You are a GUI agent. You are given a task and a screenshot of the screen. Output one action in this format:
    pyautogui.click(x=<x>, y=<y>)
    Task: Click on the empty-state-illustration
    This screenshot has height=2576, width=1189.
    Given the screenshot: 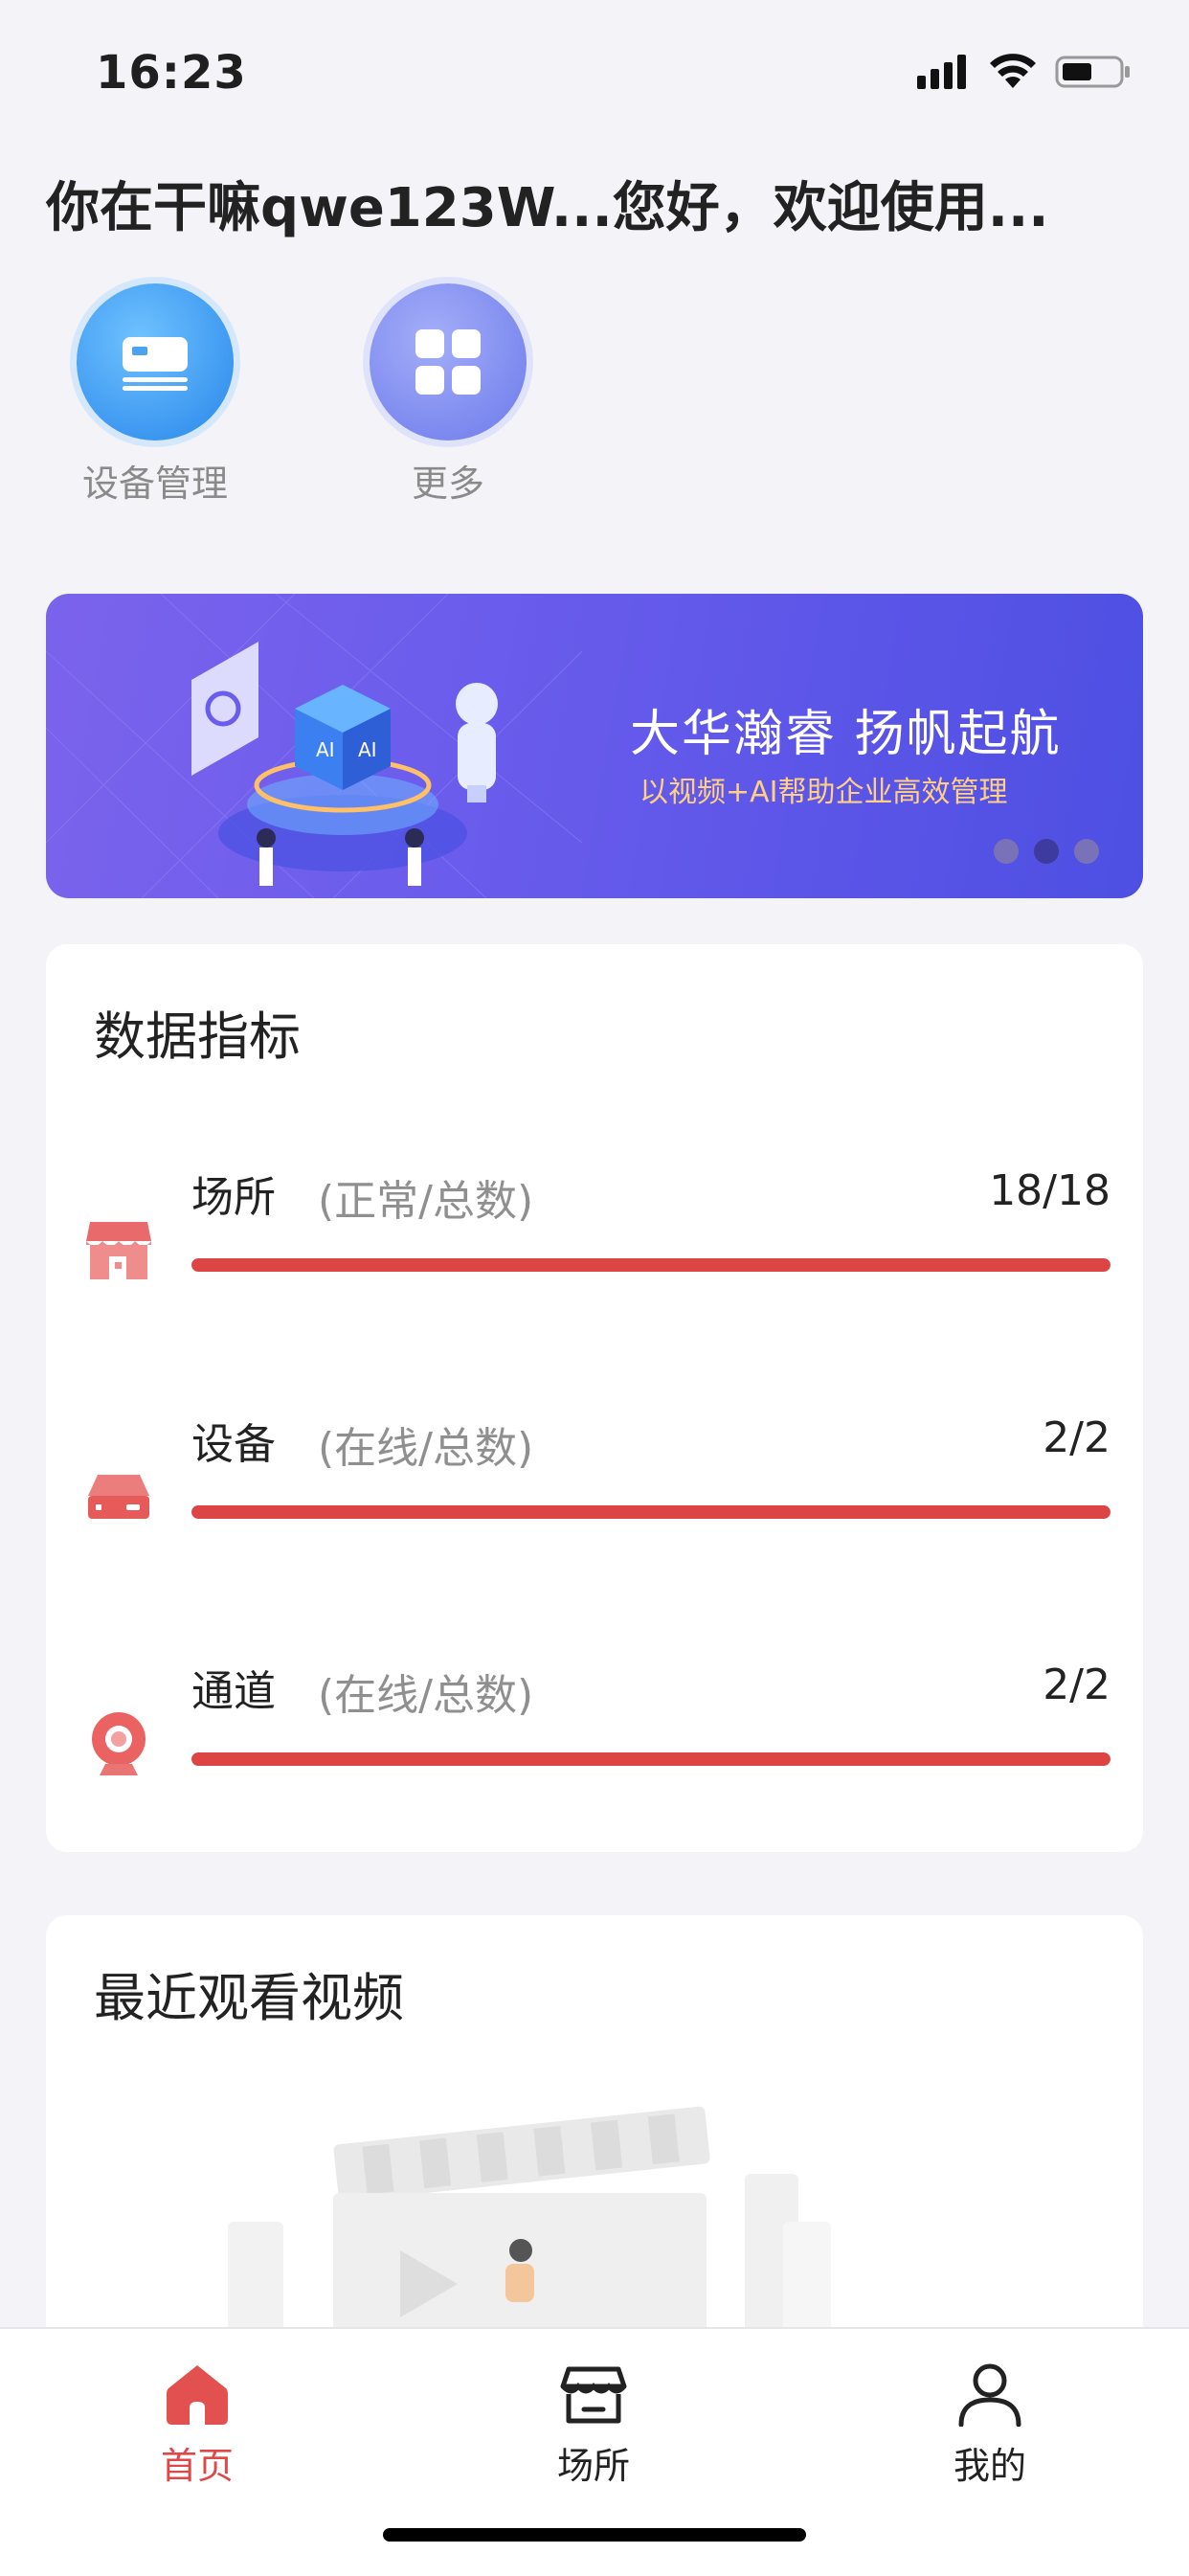 What is the action you would take?
    pyautogui.click(x=529, y=2235)
    